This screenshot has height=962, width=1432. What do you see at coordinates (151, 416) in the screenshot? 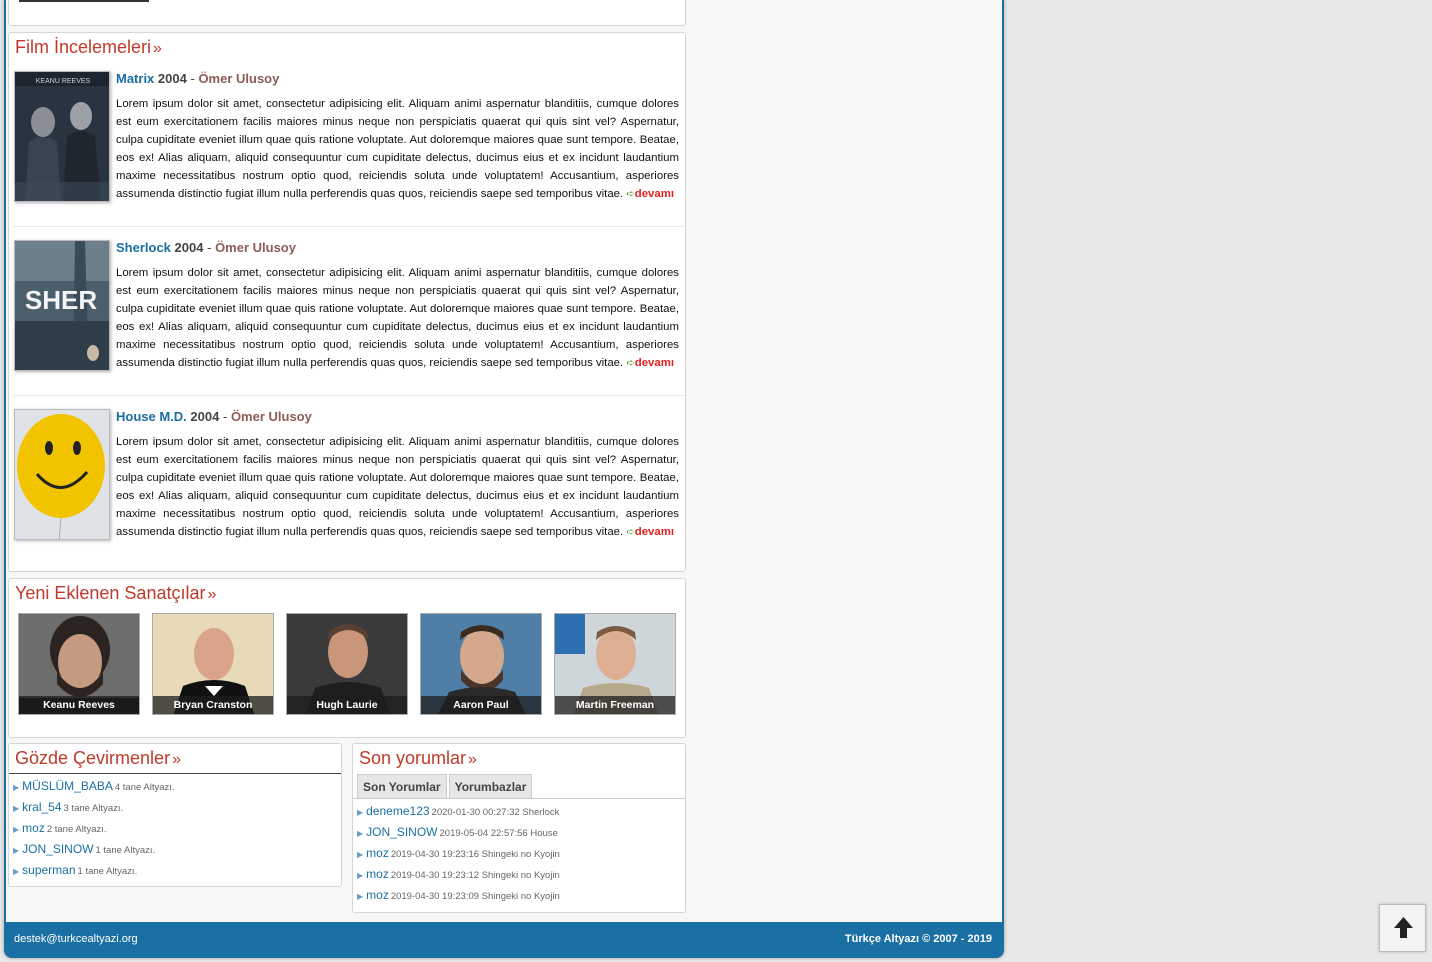
I see `review-title-link: House M.D.` at bounding box center [151, 416].